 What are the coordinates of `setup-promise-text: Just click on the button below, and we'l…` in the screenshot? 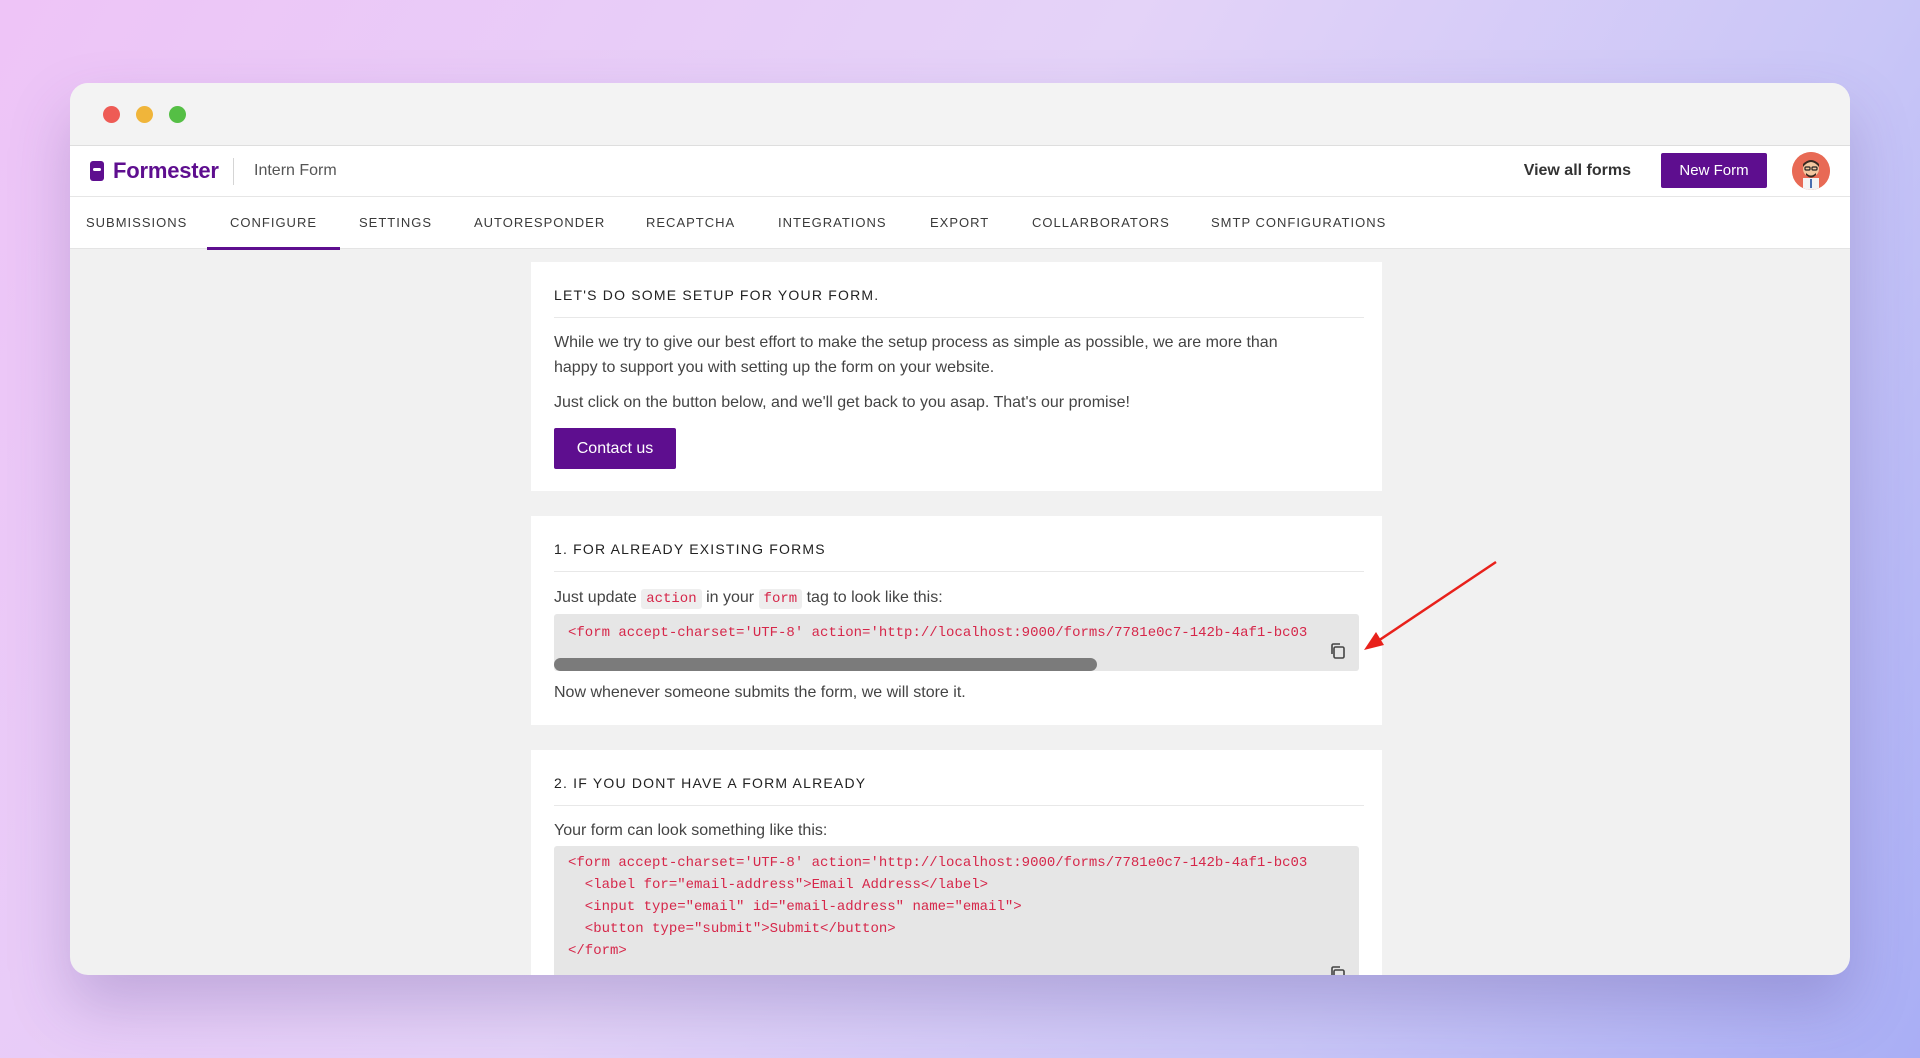 It's located at (842, 402).